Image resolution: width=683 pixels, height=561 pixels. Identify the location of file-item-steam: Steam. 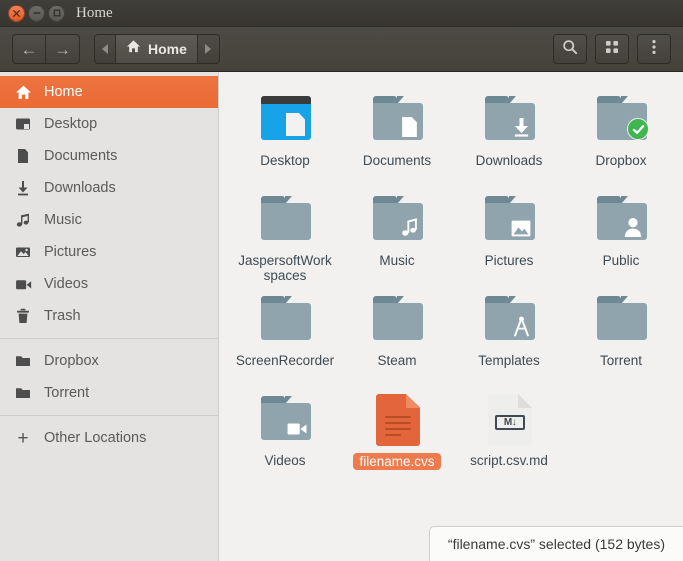
(397, 336).